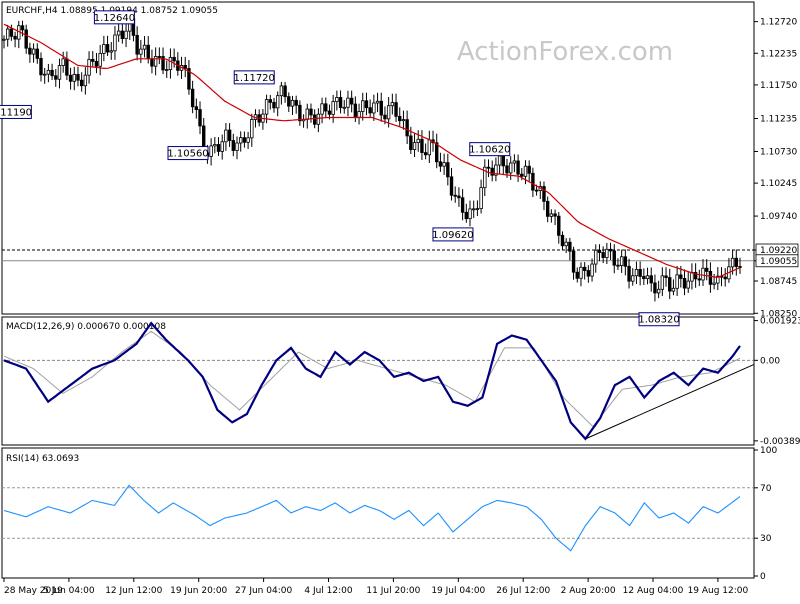 The image size is (800, 604). I want to click on price-y-tick-label: 1.12235, so click(778, 54).